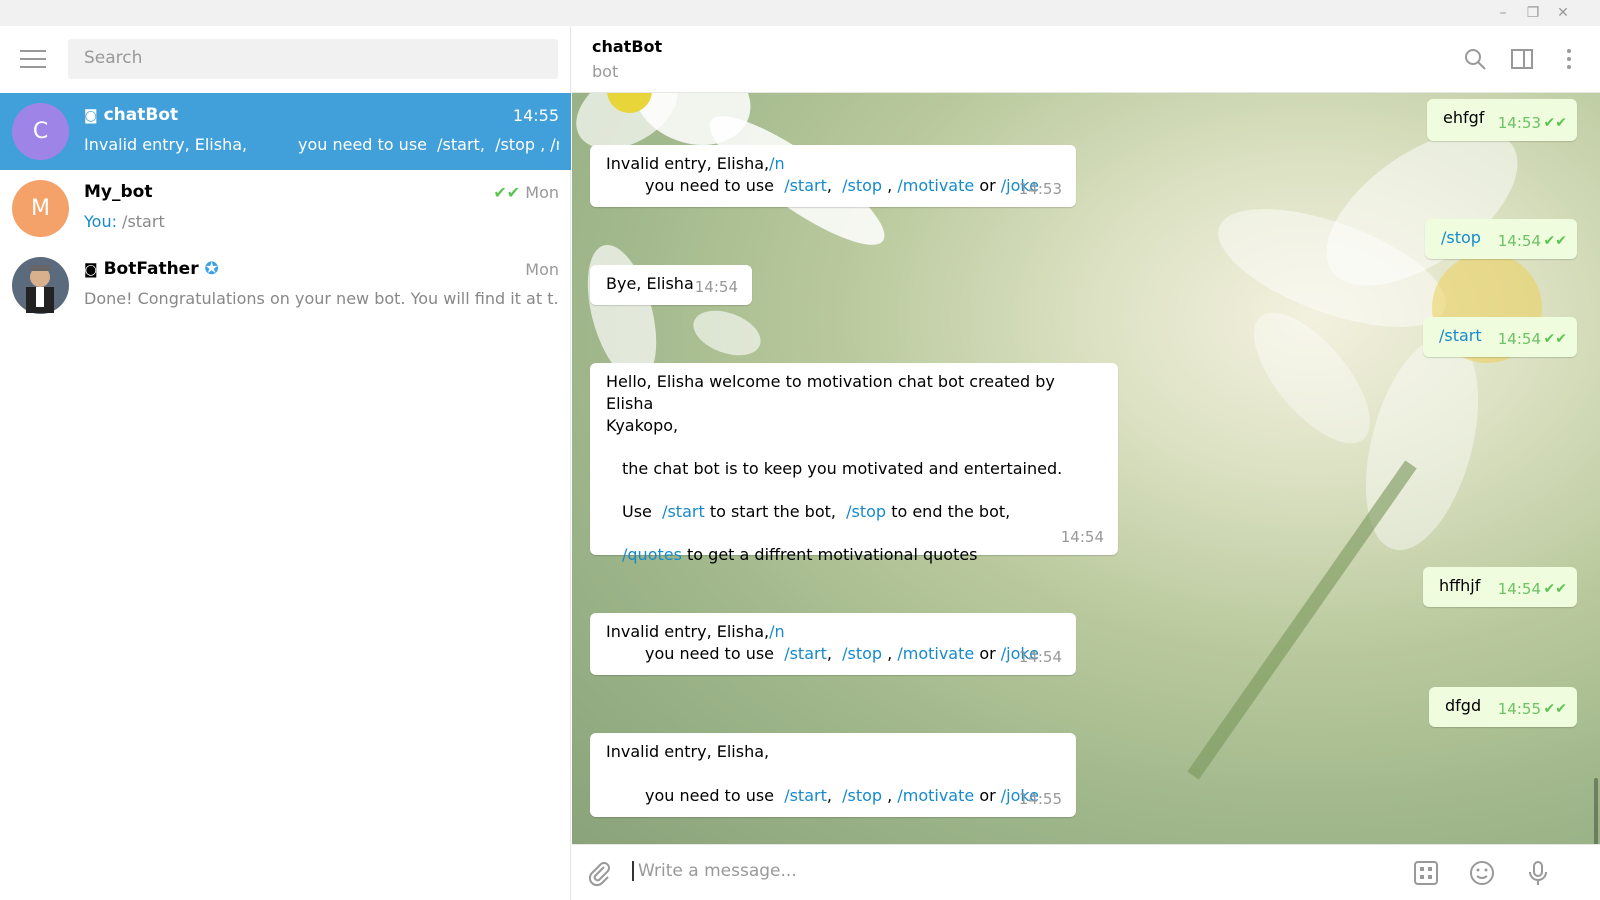 The height and width of the screenshot is (900, 1600). I want to click on dialog-name: ◙ chatBot, so click(131, 115).